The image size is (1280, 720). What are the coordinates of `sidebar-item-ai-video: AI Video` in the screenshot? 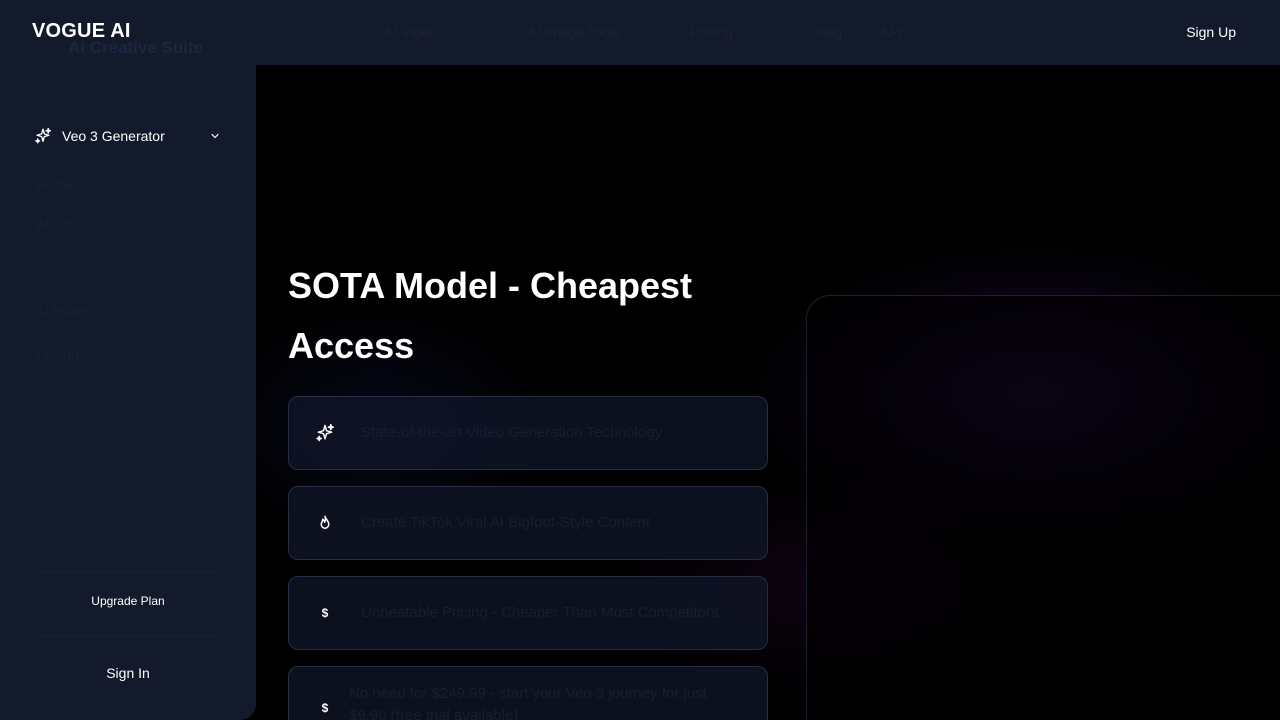 It's located at (62, 225).